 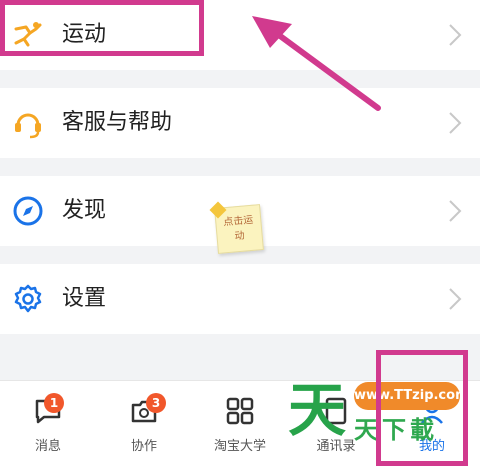 I want to click on menu-item-service-label: 客服与帮助, so click(x=117, y=122).